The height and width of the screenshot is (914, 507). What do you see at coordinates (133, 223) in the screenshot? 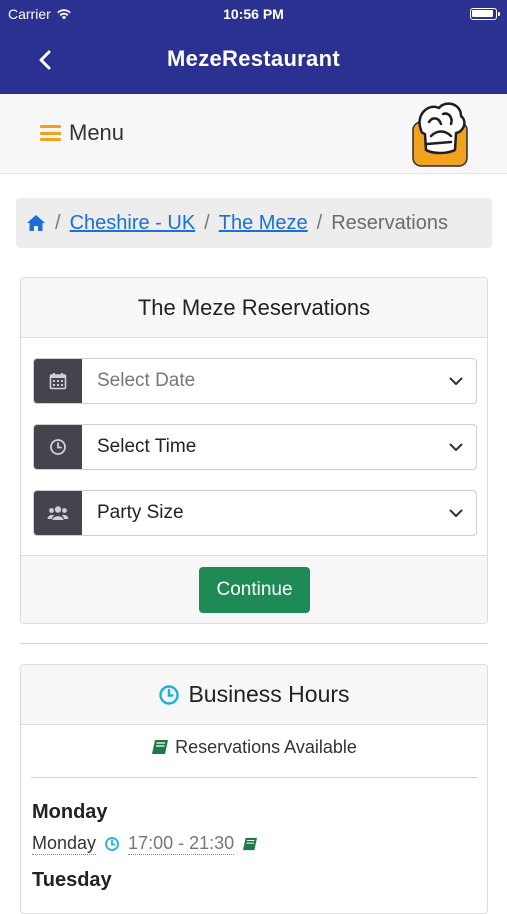
I see `breadcrumb-link-region: Cheshire - UK` at bounding box center [133, 223].